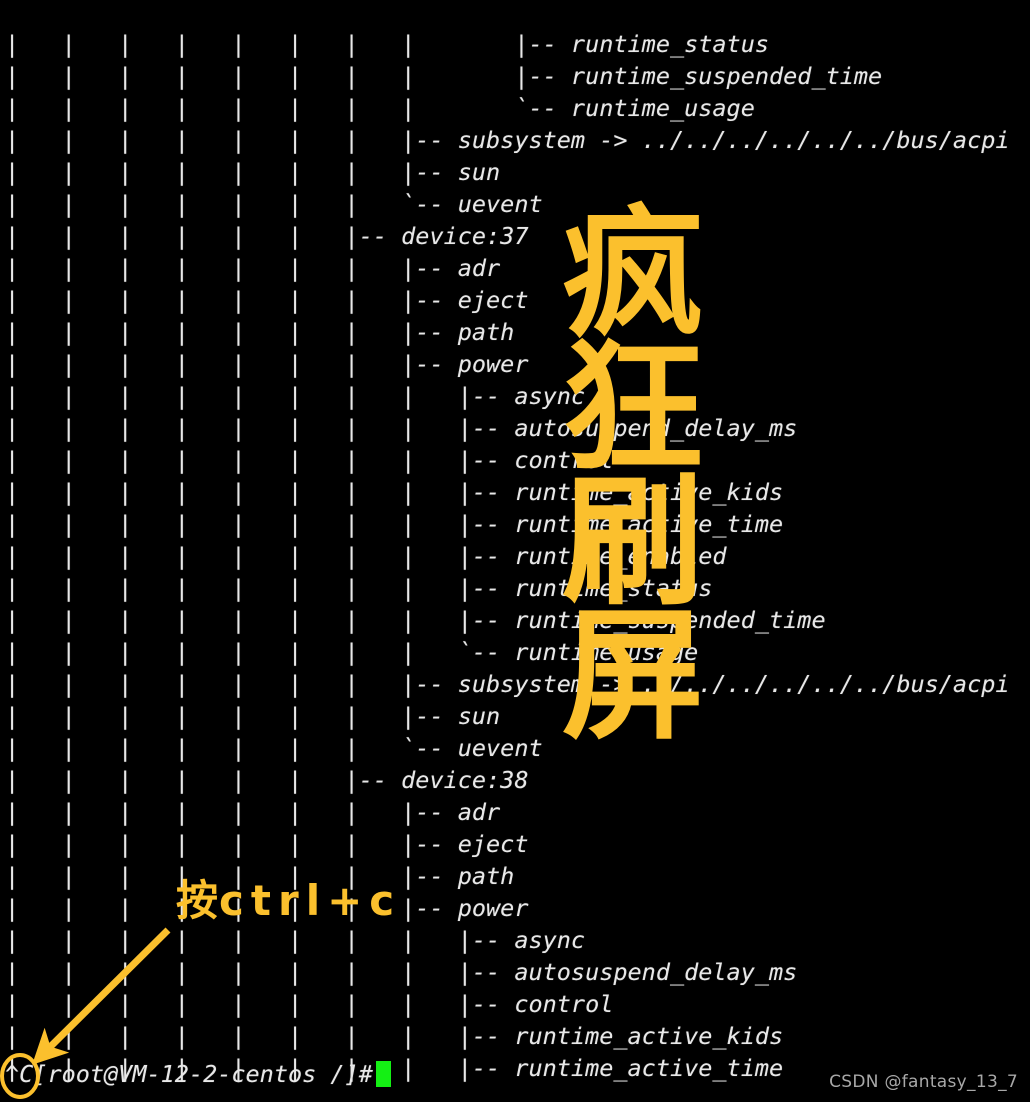 The image size is (1030, 1102). What do you see at coordinates (310, 900) in the screenshot?
I see `annotation-hint-keys: ctrl+c` at bounding box center [310, 900].